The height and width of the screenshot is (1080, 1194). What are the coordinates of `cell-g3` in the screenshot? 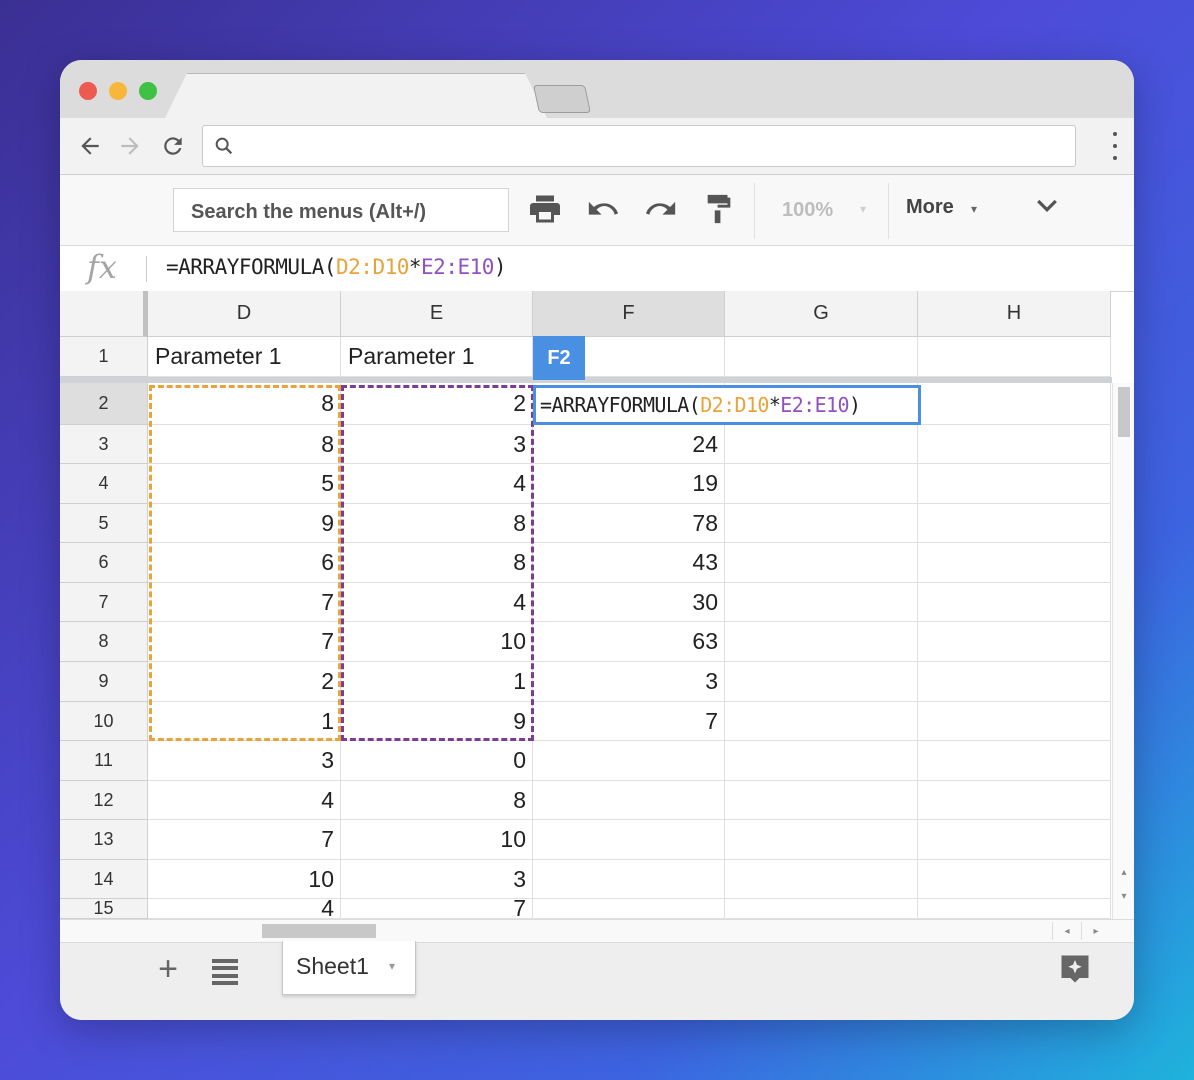 It's located at (821, 444).